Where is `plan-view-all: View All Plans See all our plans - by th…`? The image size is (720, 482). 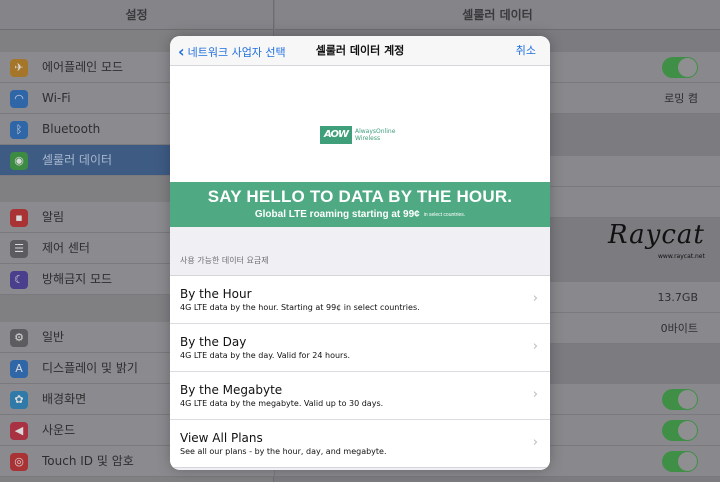 plan-view-all: View All Plans See all our plans - by th… is located at coordinates (360, 444).